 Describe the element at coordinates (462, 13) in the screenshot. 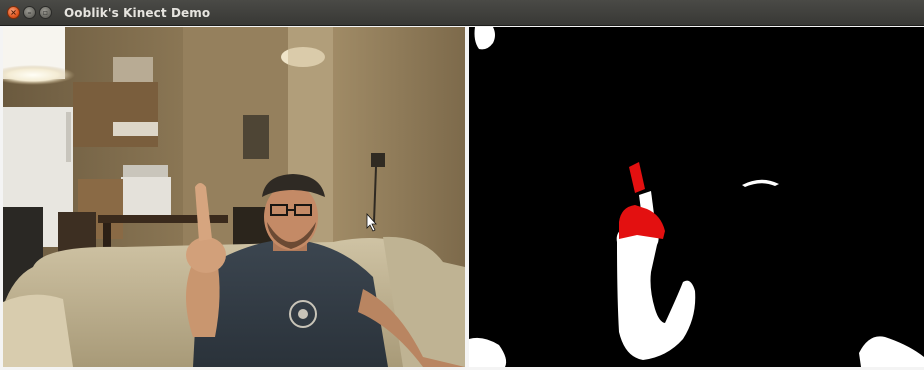

I see `title-bar: × – ▫ Ooblik's Kinect Demo` at that location.